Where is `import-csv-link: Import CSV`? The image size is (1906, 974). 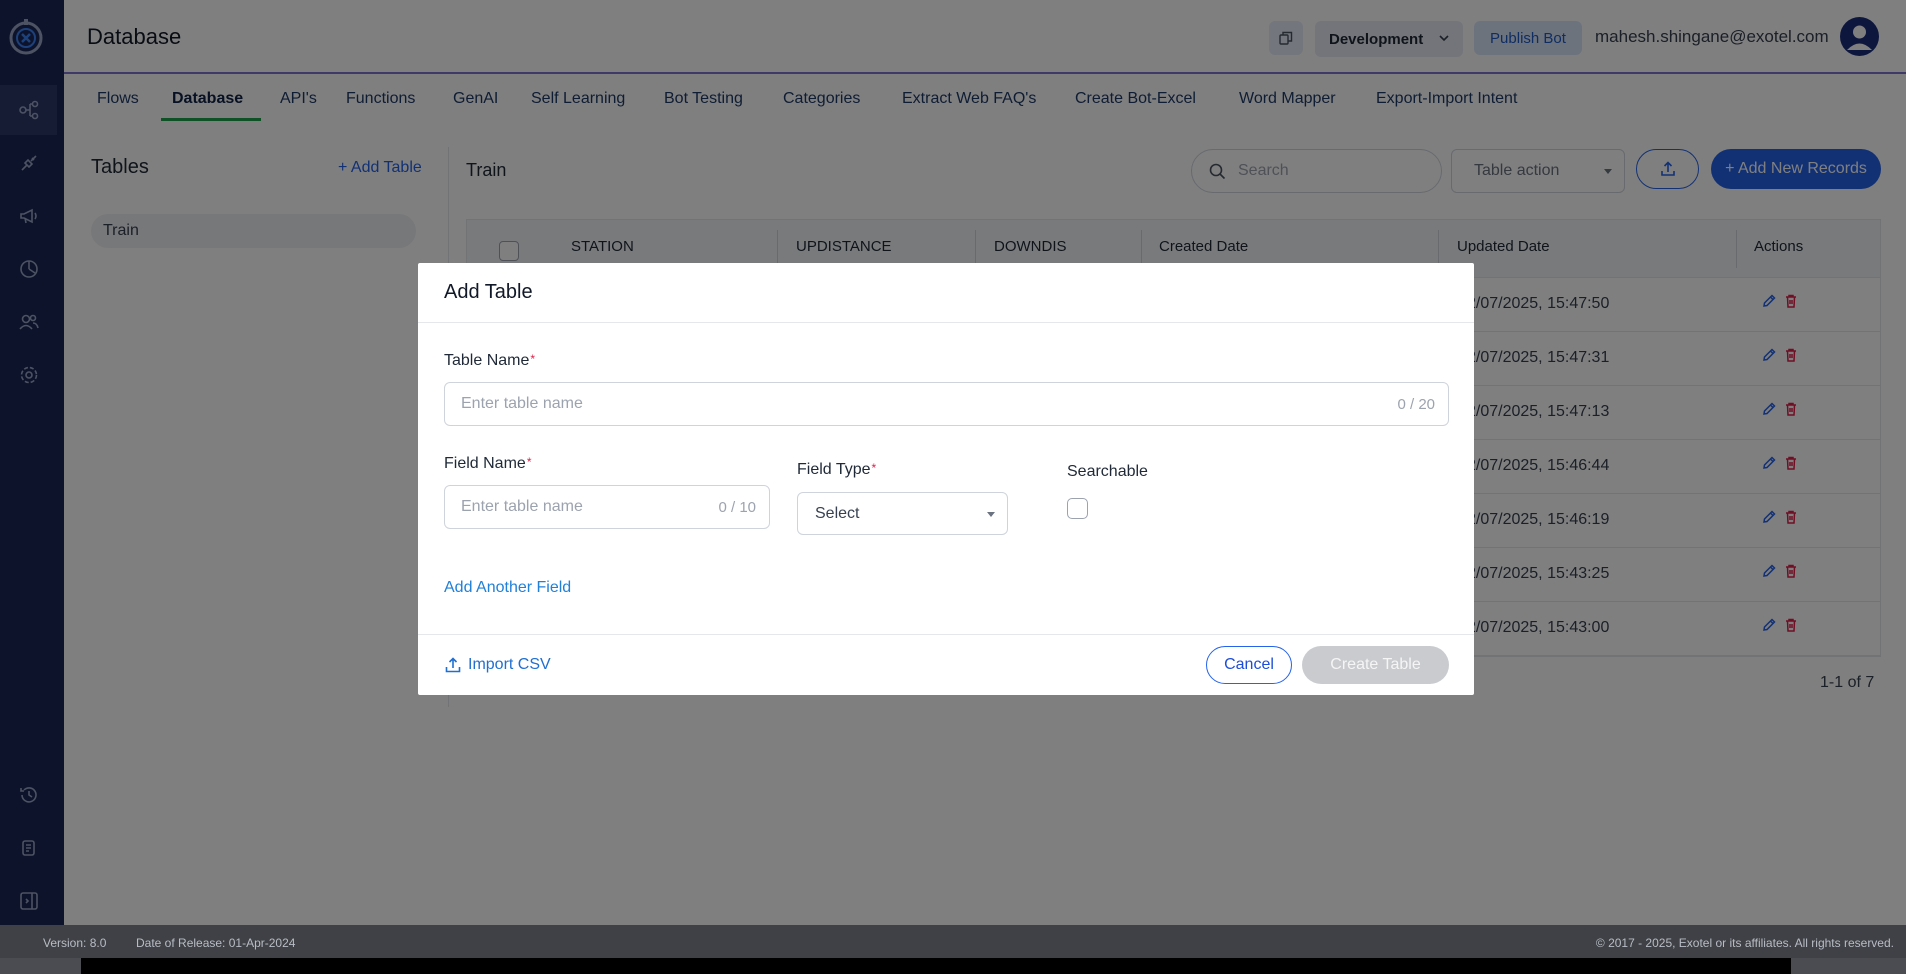 import-csv-link: Import CSV is located at coordinates (497, 665).